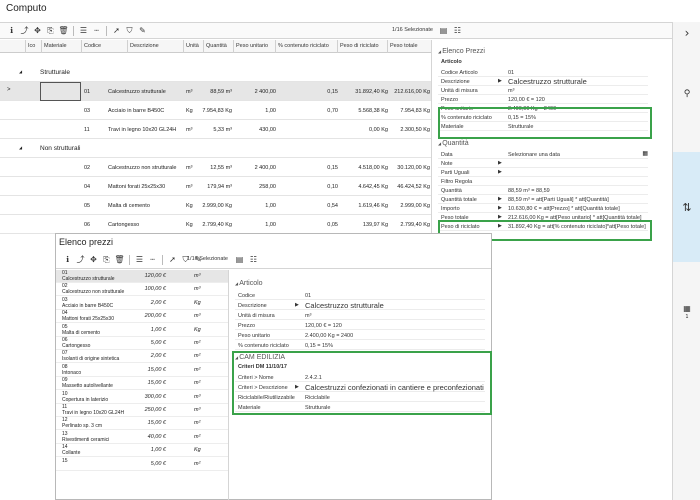  What do you see at coordinates (142, 397) in the screenshot?
I see `list-item: 10 Copertura in laterizio 300,00 € m³` at bounding box center [142, 397].